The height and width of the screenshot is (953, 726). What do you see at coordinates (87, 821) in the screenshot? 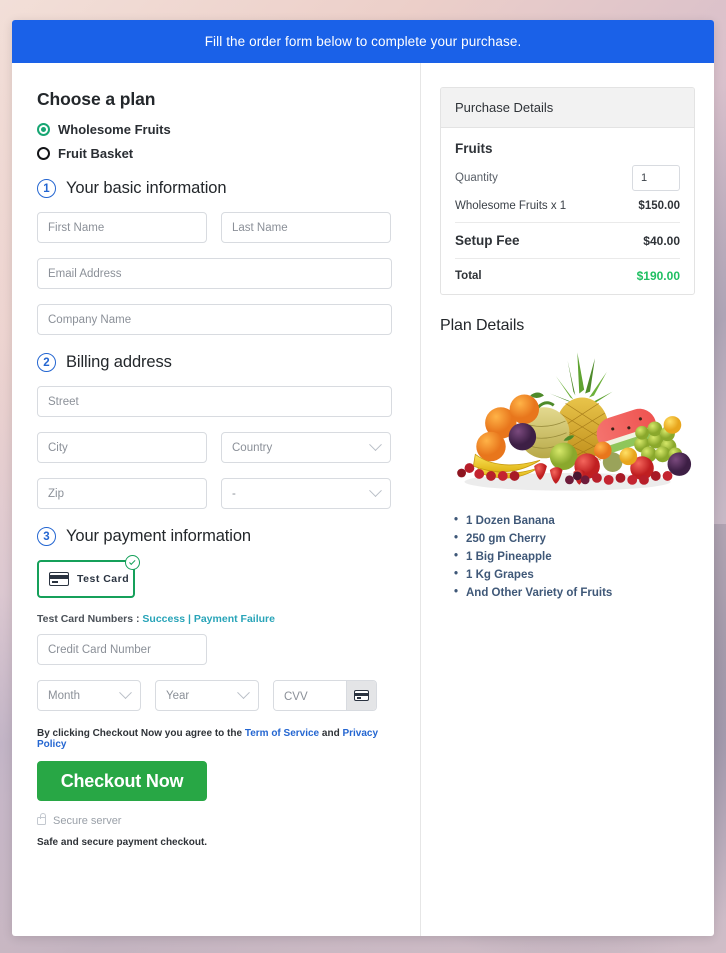
I see `secure-server-label: Secure server` at bounding box center [87, 821].